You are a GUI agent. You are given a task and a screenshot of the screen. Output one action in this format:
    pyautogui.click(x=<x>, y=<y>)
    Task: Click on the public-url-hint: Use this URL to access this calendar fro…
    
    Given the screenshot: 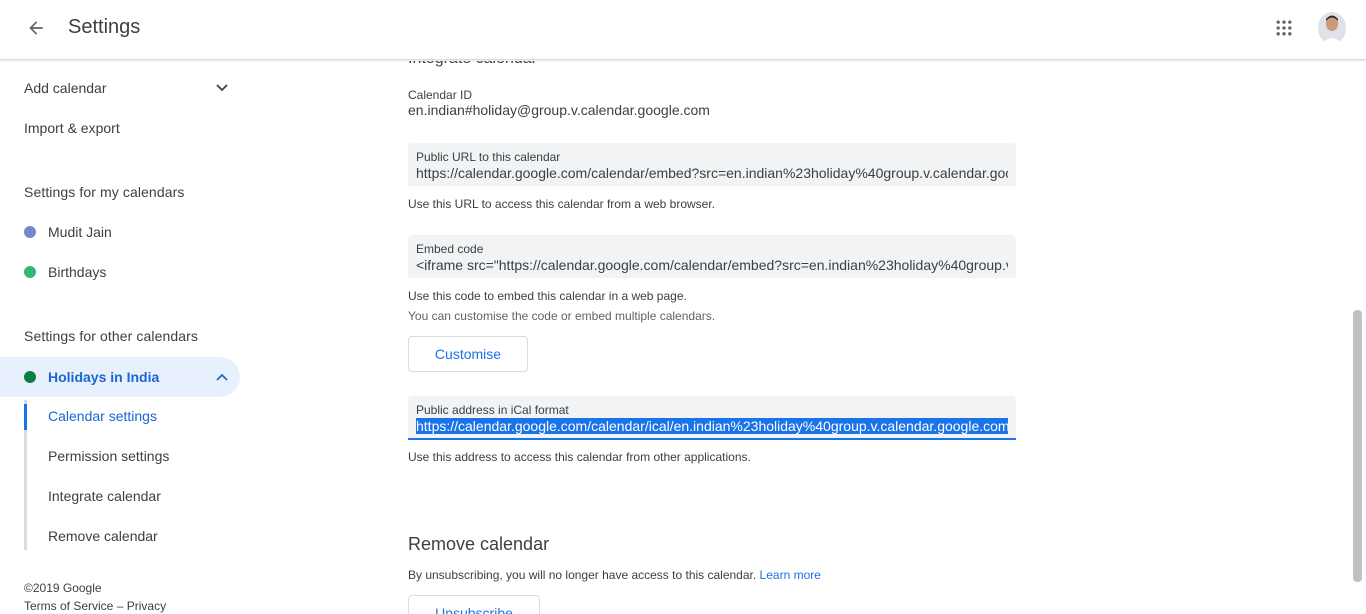 What is the action you would take?
    pyautogui.click(x=562, y=204)
    